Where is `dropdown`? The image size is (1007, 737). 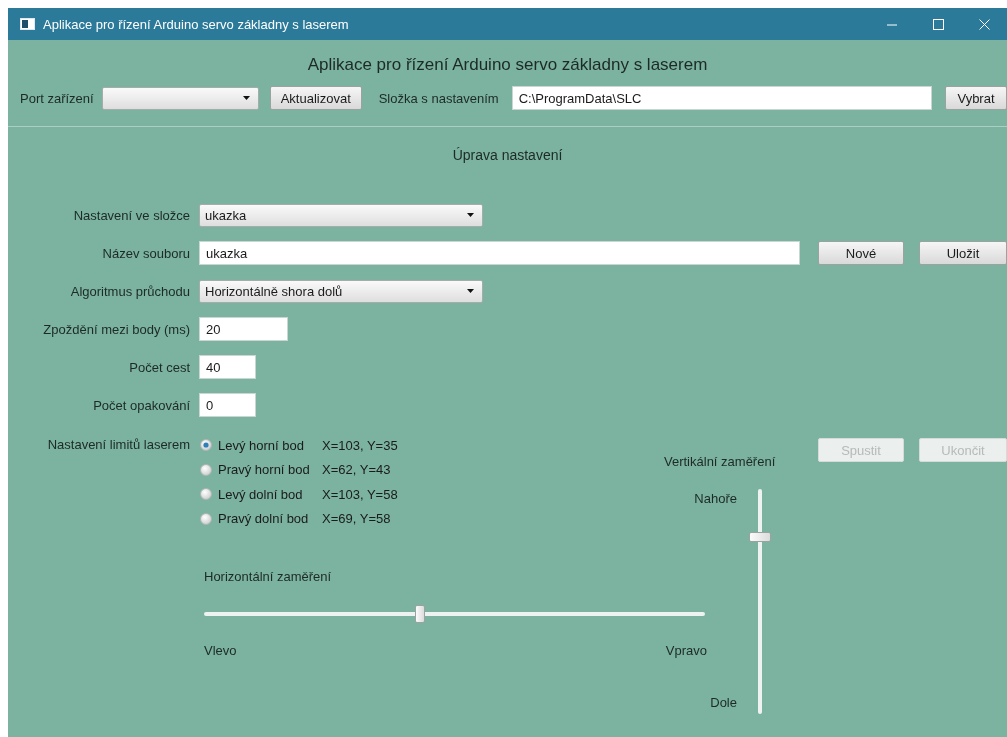
dropdown is located at coordinates (180, 98).